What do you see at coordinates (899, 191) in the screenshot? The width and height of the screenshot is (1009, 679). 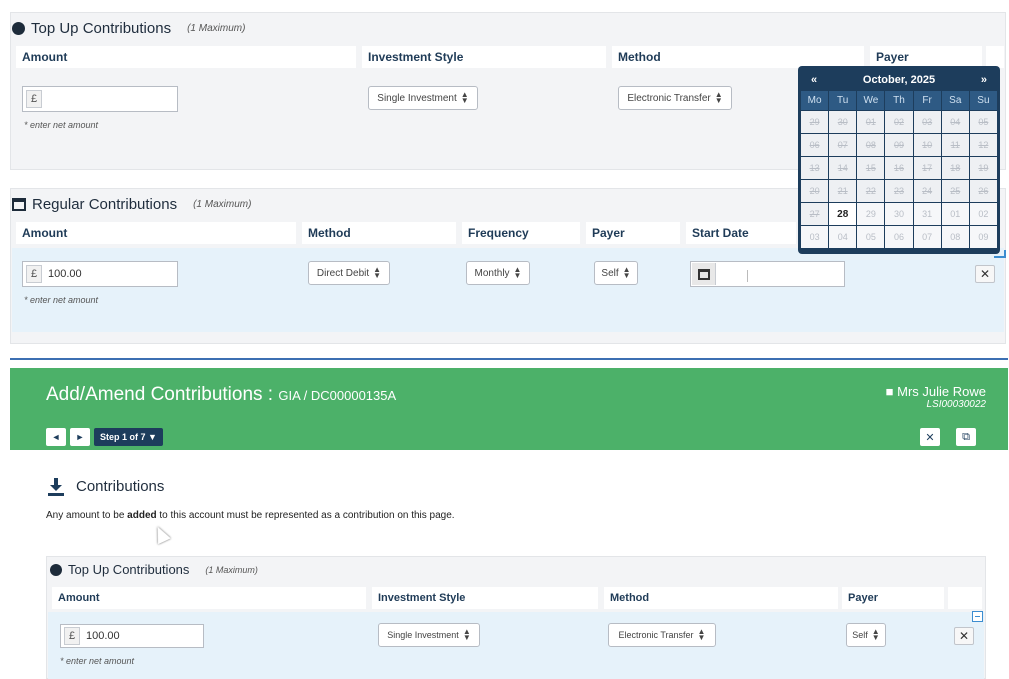 I see `calendar-day: 23` at bounding box center [899, 191].